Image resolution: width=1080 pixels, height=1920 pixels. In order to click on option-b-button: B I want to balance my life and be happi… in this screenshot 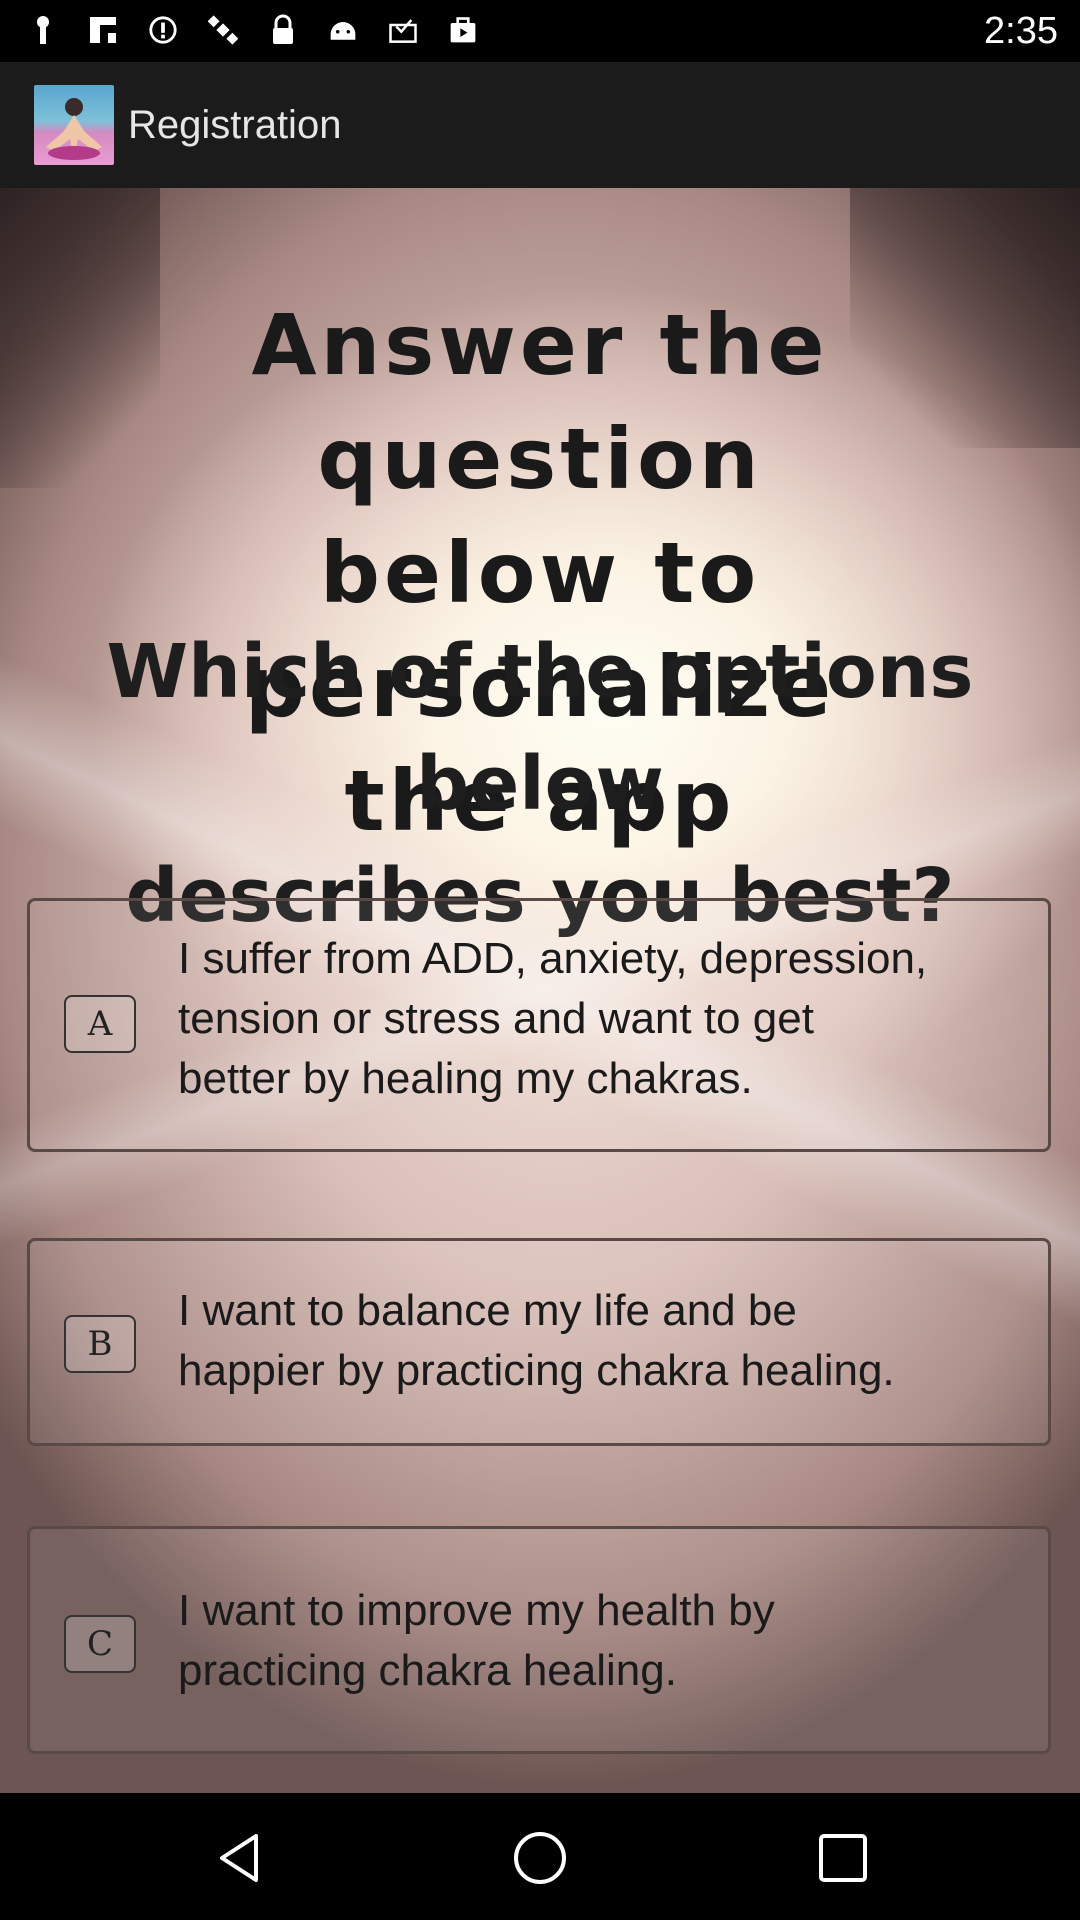, I will do `click(539, 1342)`.